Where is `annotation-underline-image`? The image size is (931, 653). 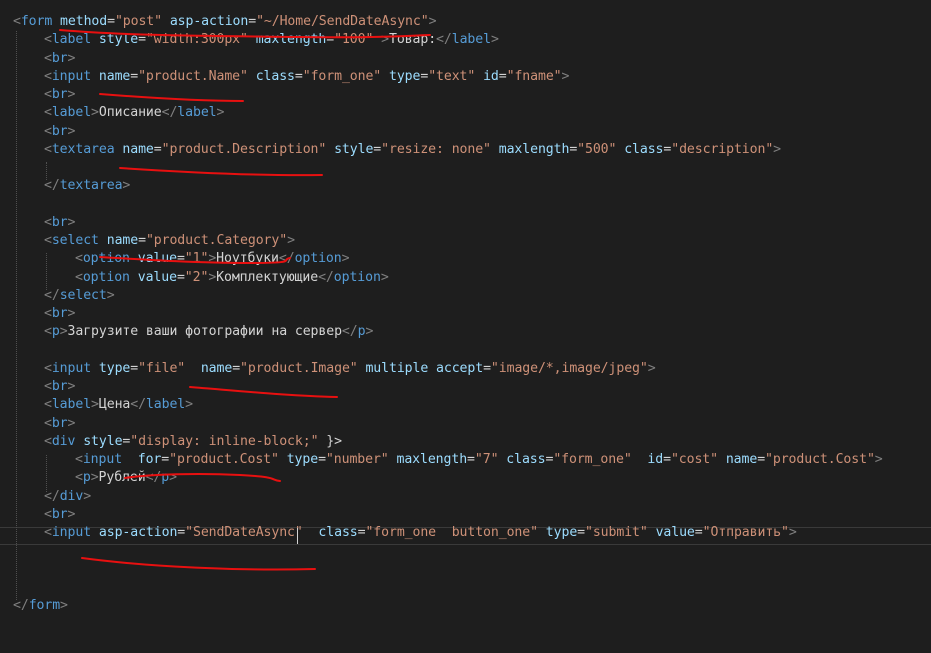
annotation-underline-image is located at coordinates (263, 392).